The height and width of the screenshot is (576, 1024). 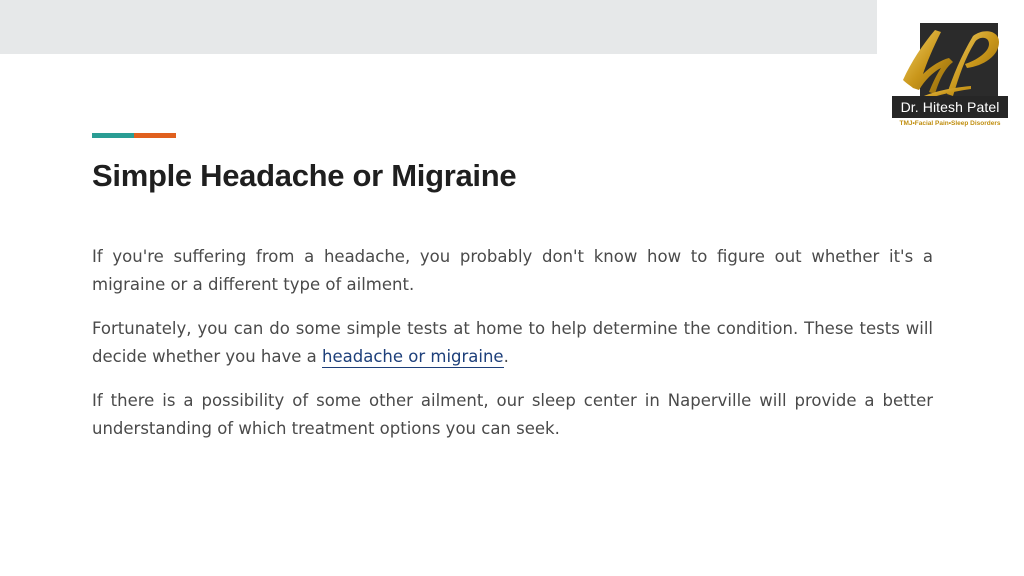 I want to click on header-band, so click(x=438, y=27).